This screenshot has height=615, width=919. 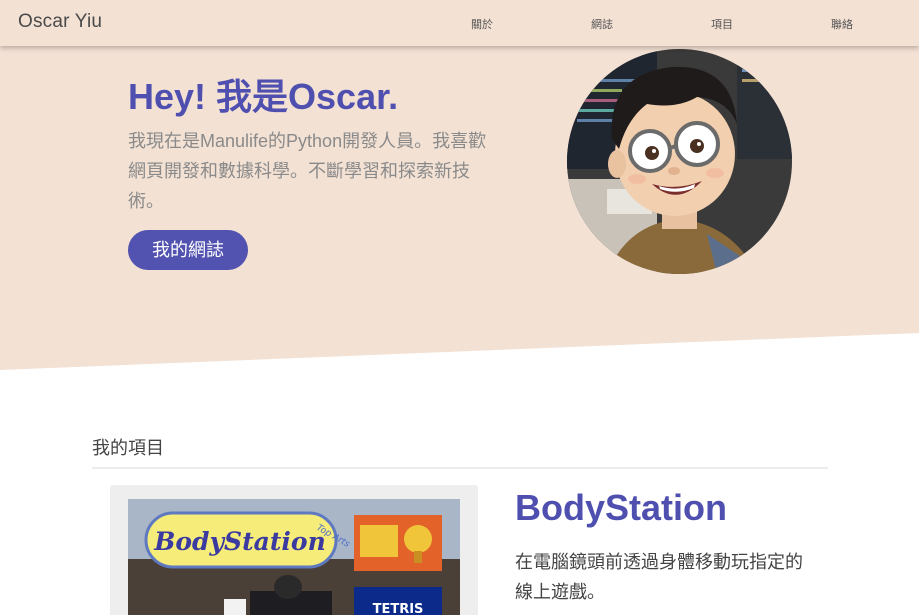 I want to click on project-title: BodyStation, so click(x=621, y=508).